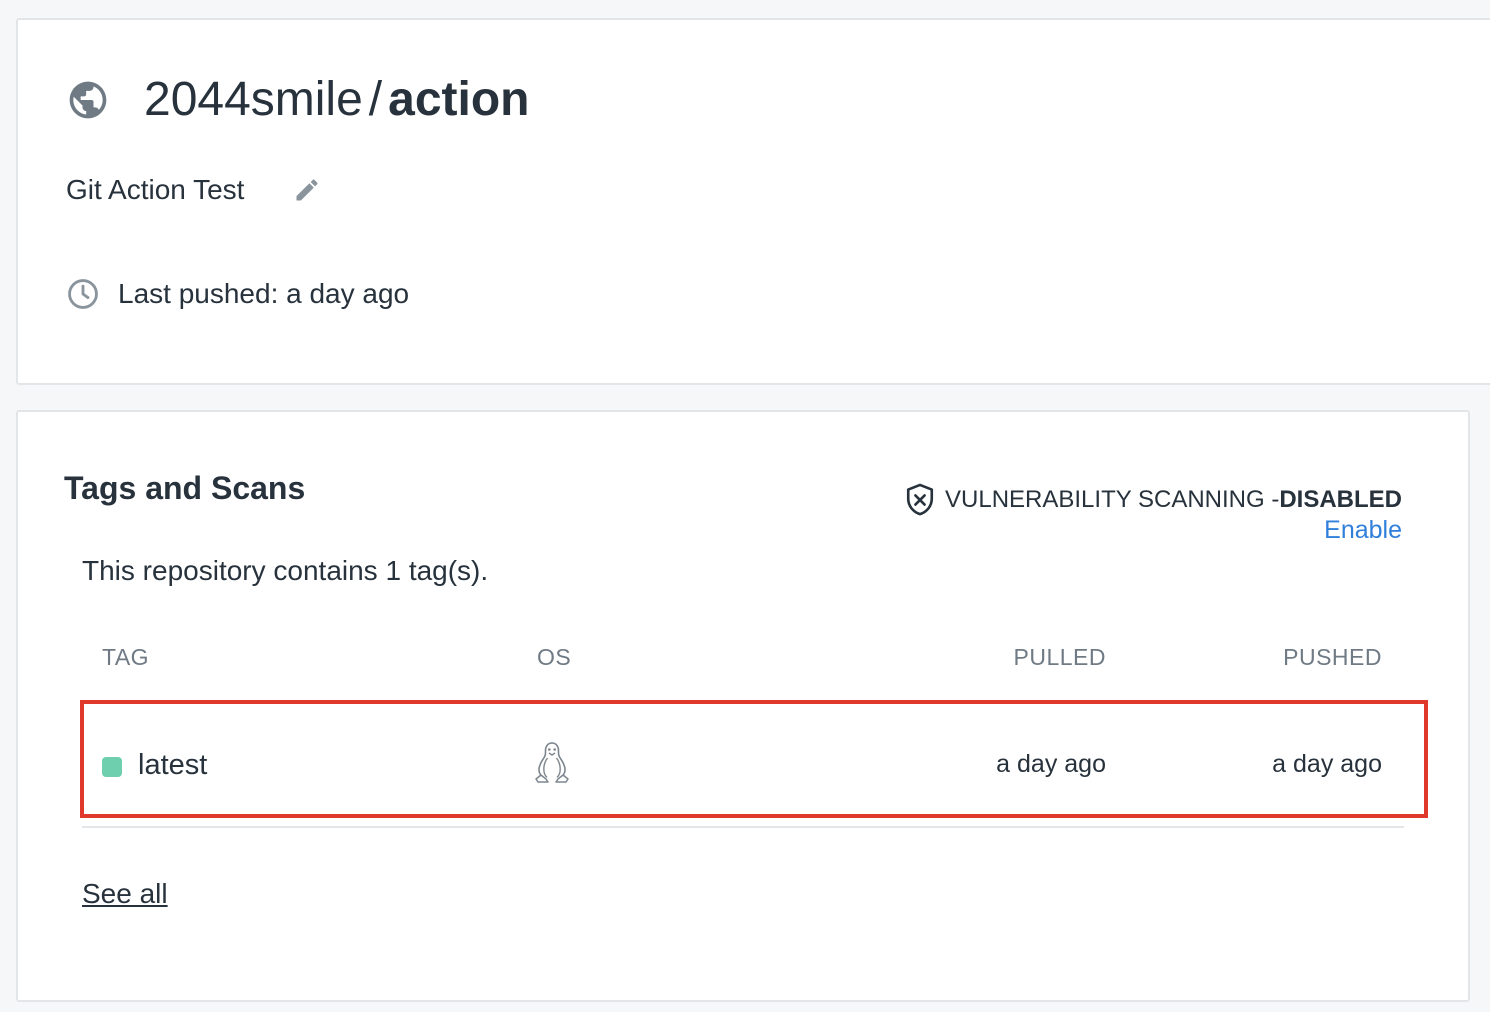 Image resolution: width=1490 pixels, height=1012 pixels. I want to click on repo-description: Git Action Test, so click(155, 189).